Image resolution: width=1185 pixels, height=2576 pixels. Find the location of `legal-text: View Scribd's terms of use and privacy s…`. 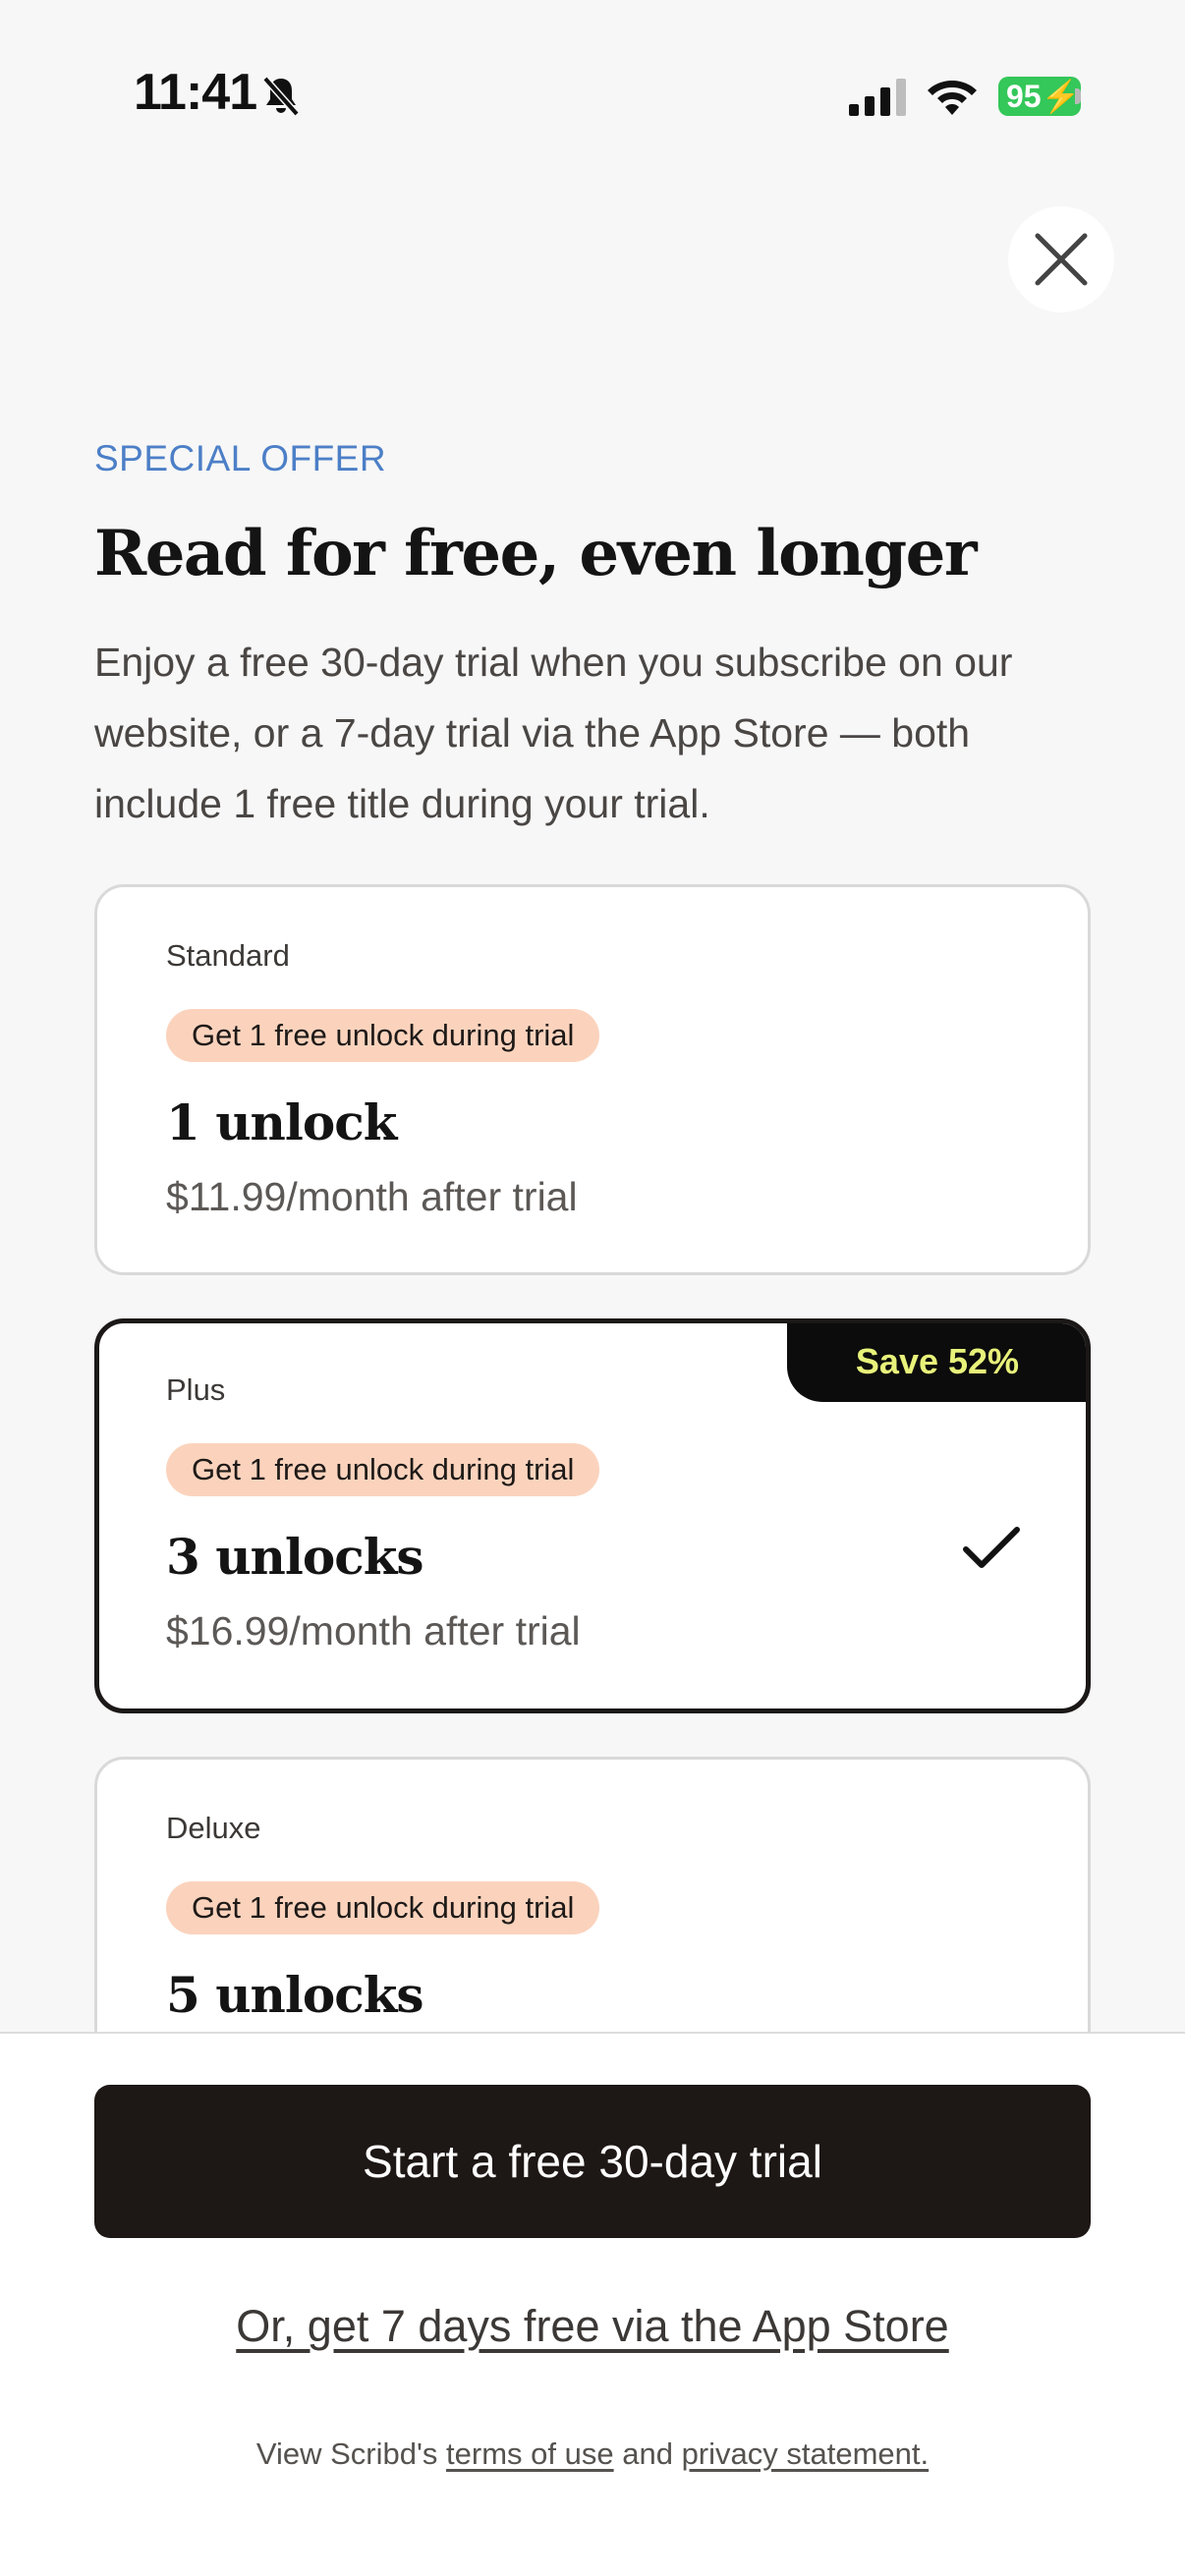

legal-text: View Scribd's terms of use and privacy s… is located at coordinates (592, 2454).